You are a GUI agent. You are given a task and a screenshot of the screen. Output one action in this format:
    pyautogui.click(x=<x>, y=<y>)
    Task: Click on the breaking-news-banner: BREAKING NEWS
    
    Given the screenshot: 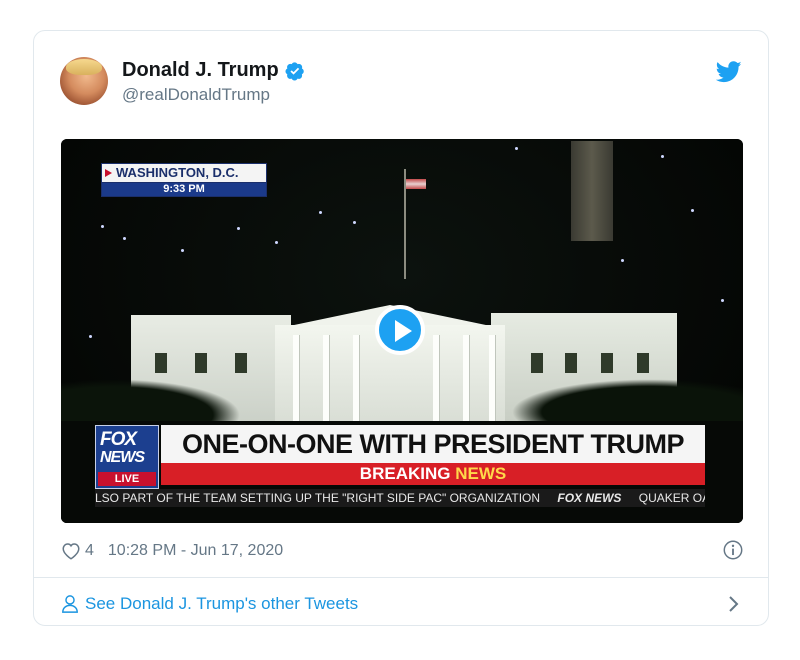 What is the action you would take?
    pyautogui.click(x=433, y=474)
    